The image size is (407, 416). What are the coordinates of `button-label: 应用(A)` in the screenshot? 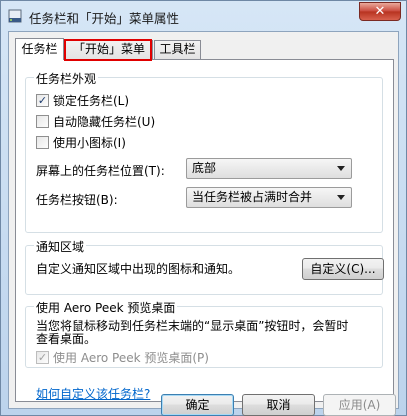 It's located at (359, 405).